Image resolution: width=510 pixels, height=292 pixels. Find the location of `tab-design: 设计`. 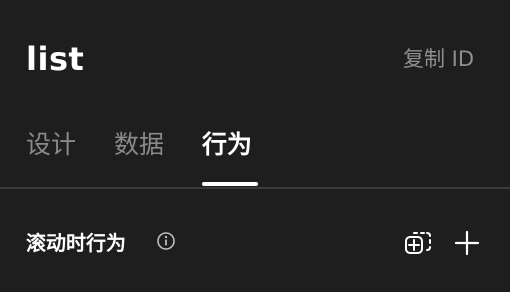

tab-design: 设计 is located at coordinates (51, 145).